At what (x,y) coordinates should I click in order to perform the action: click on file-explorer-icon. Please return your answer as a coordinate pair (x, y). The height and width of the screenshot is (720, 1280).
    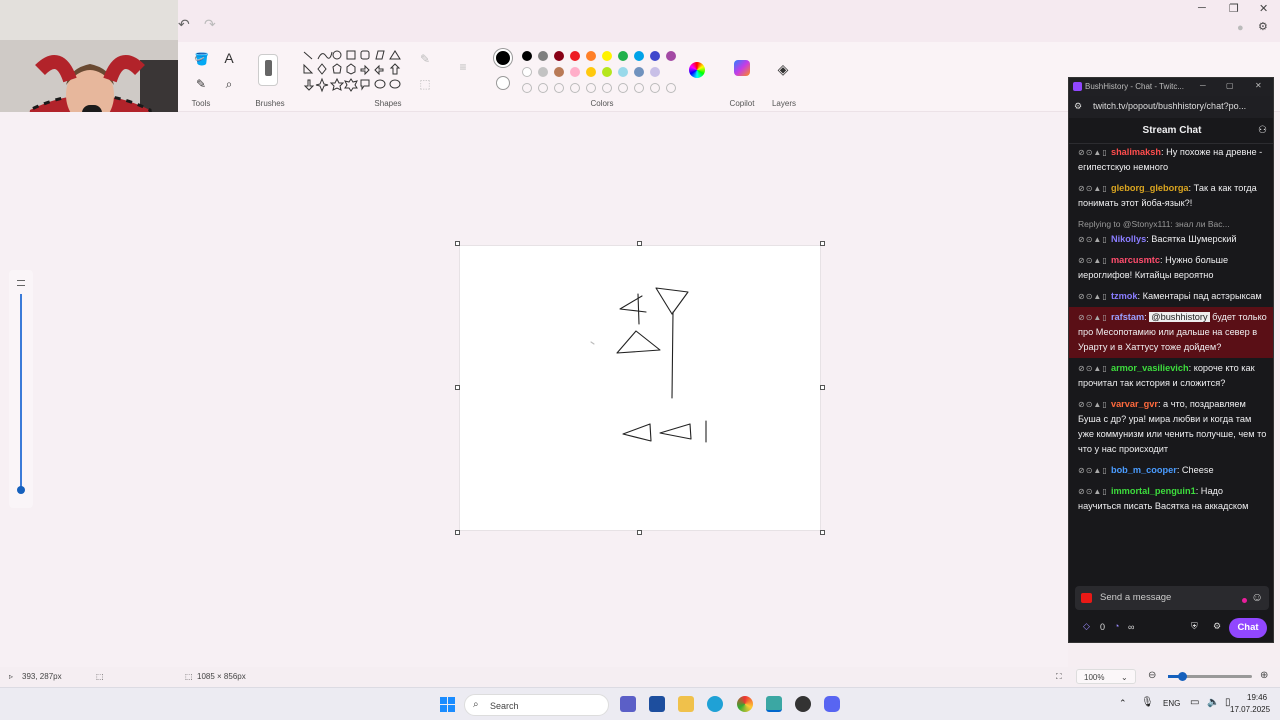
    Looking at the image, I should click on (686, 704).